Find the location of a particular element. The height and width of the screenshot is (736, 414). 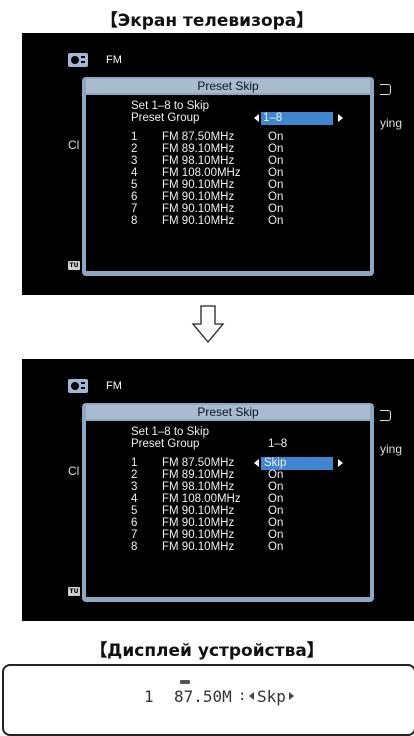

down-arrow-icon is located at coordinates (208, 324).